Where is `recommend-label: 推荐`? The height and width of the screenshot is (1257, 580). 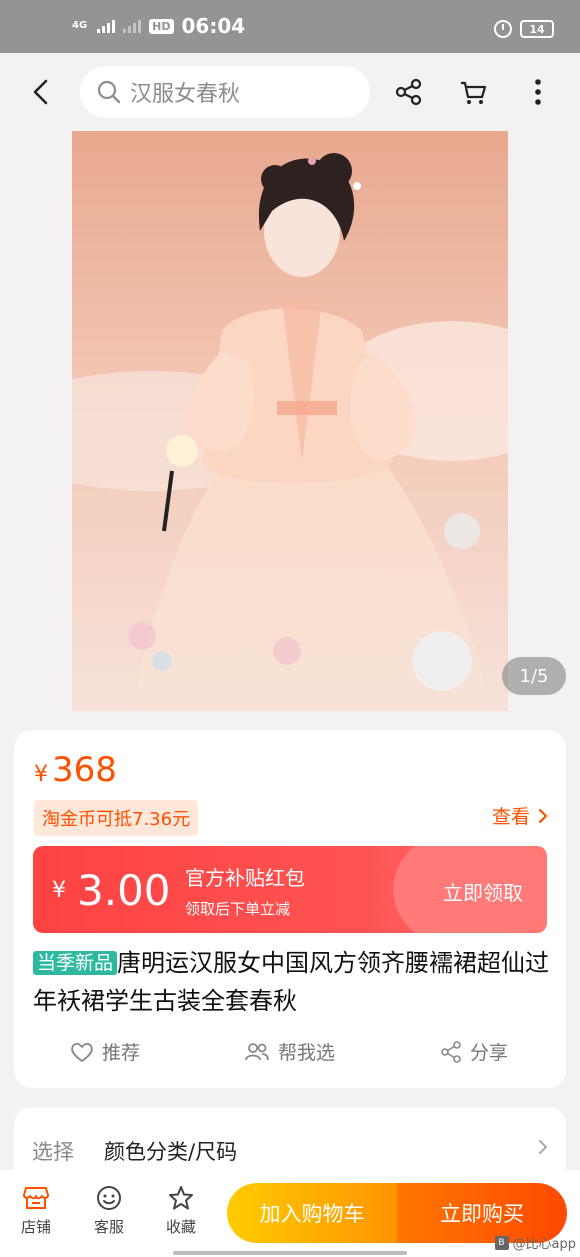
recommend-label: 推荐 is located at coordinates (121, 1053).